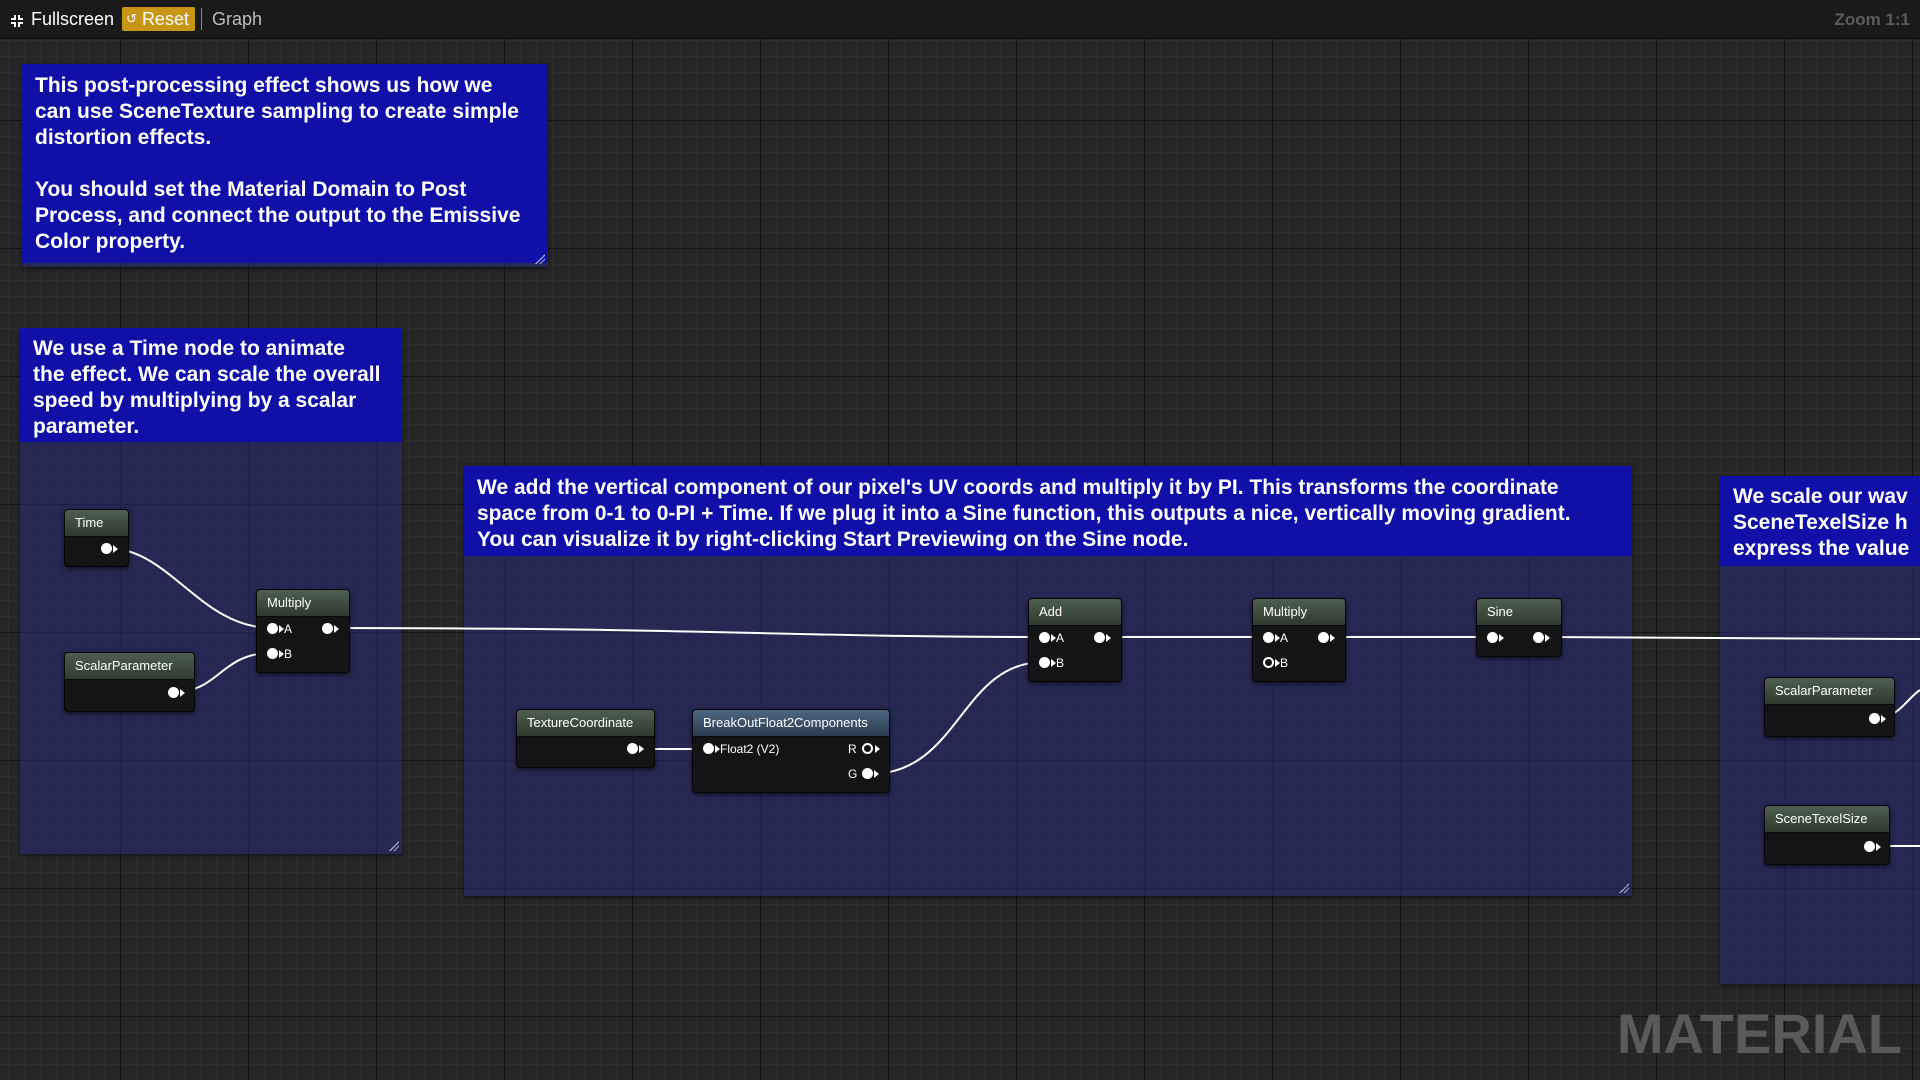  I want to click on node-title: Time, so click(96, 523).